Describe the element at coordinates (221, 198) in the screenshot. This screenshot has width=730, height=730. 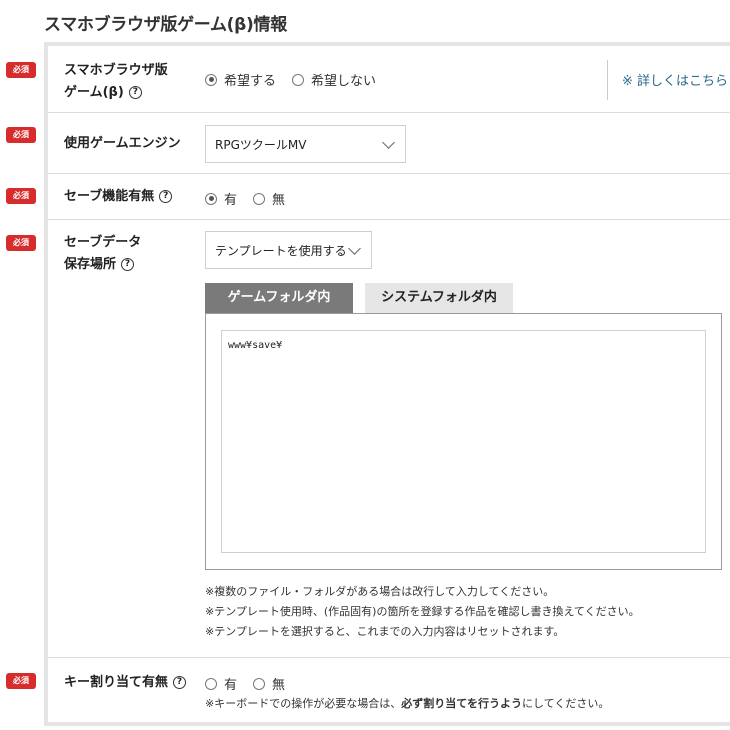
I see `radio-save-yes: 有` at that location.